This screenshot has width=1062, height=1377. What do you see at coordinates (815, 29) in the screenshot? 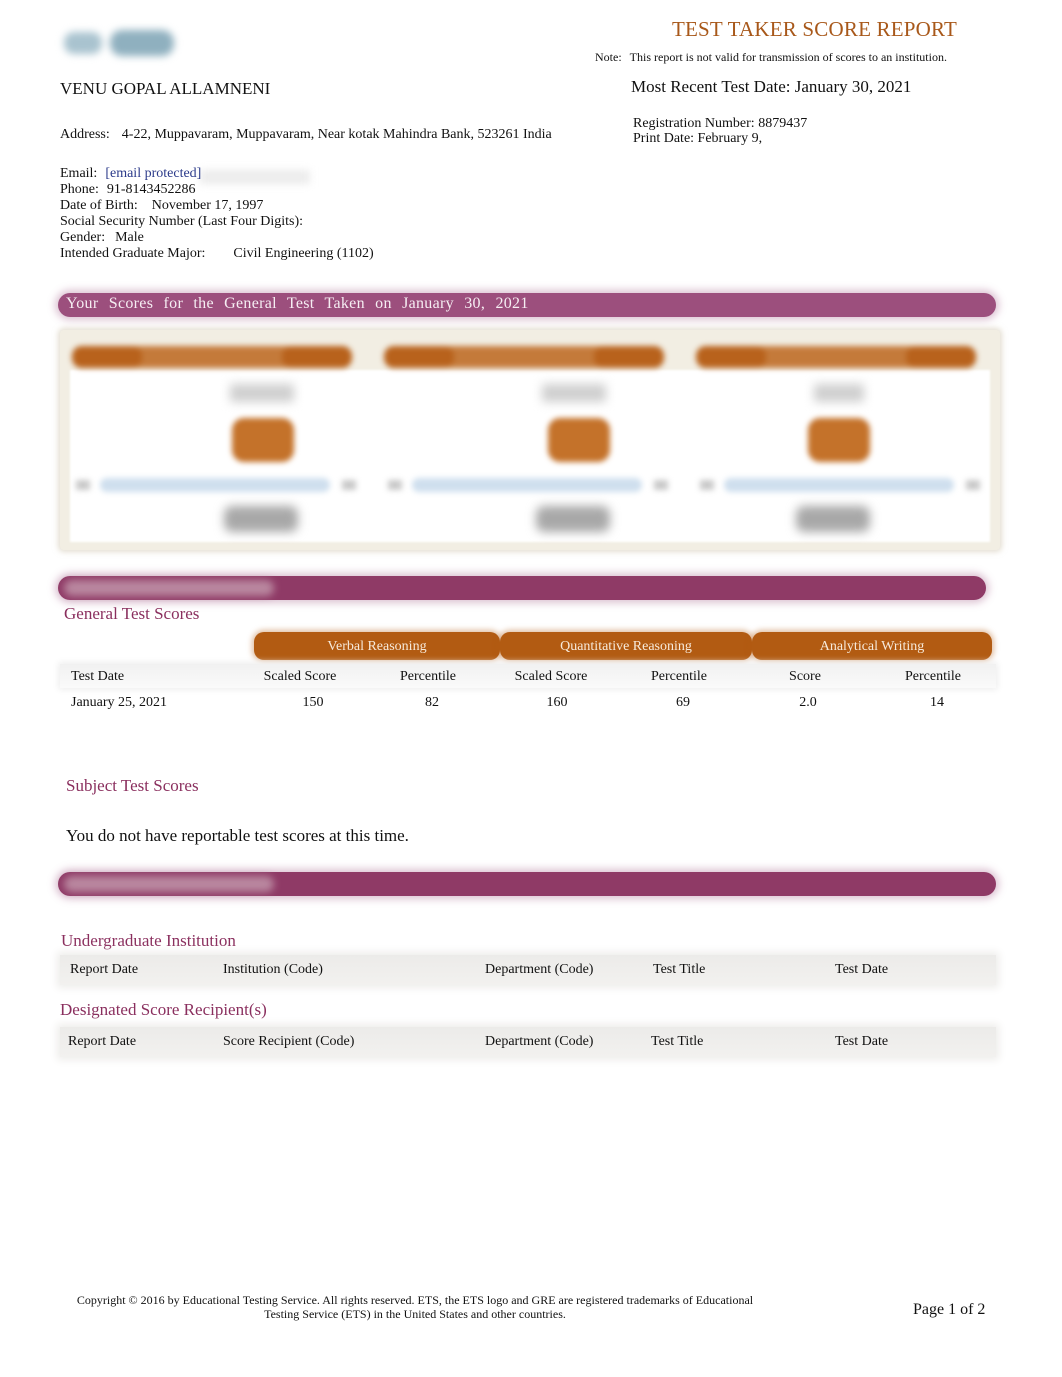
I see `report-title: TEST TAKER SCORE REPORT` at bounding box center [815, 29].